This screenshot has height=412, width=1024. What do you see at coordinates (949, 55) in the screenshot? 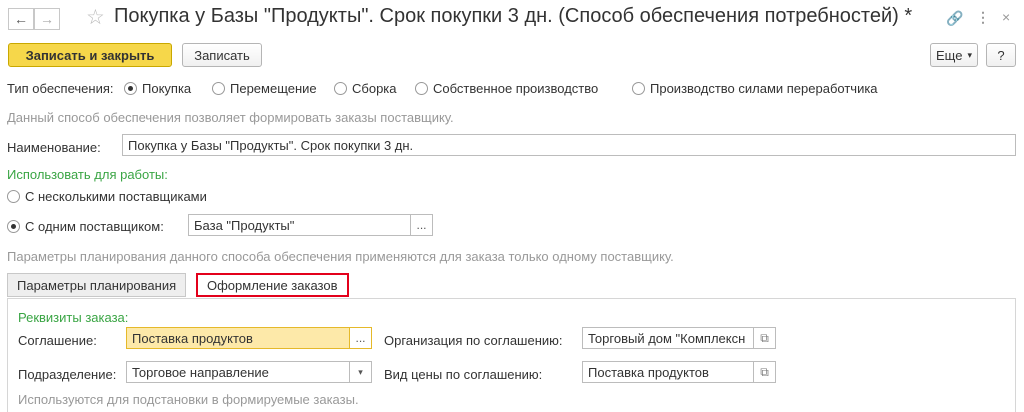
I see `more-label: Еще` at bounding box center [949, 55].